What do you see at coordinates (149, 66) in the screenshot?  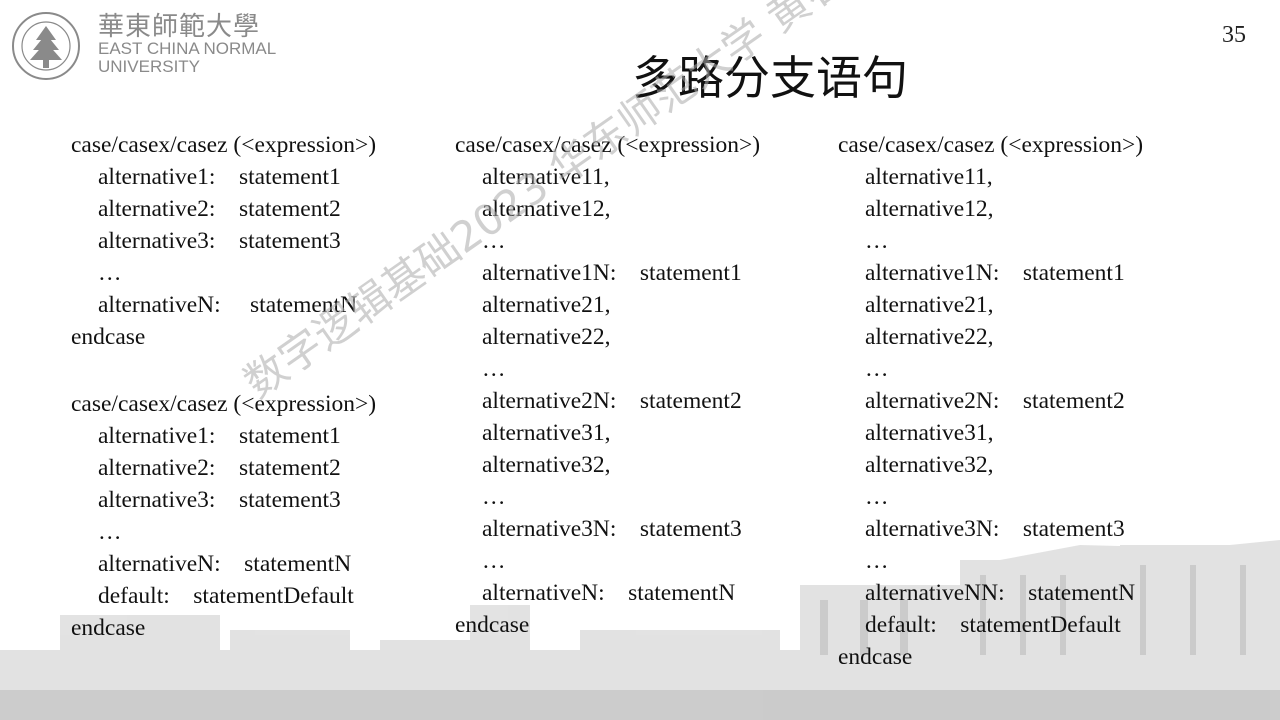 I see `logo-english-name-line2: UNIVERSITY` at bounding box center [149, 66].